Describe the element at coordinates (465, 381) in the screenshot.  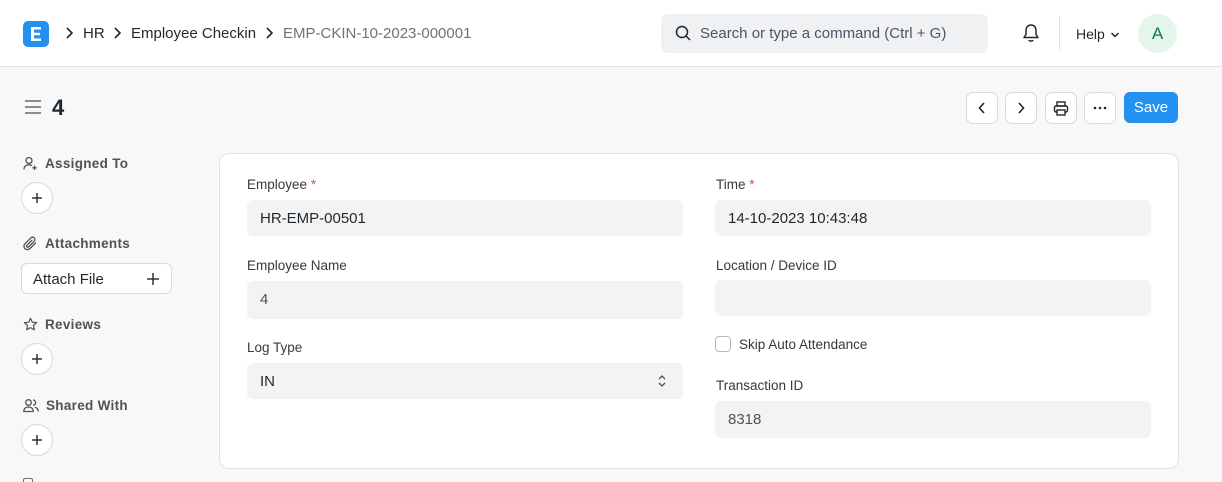
I see `log-type-select: IN` at that location.